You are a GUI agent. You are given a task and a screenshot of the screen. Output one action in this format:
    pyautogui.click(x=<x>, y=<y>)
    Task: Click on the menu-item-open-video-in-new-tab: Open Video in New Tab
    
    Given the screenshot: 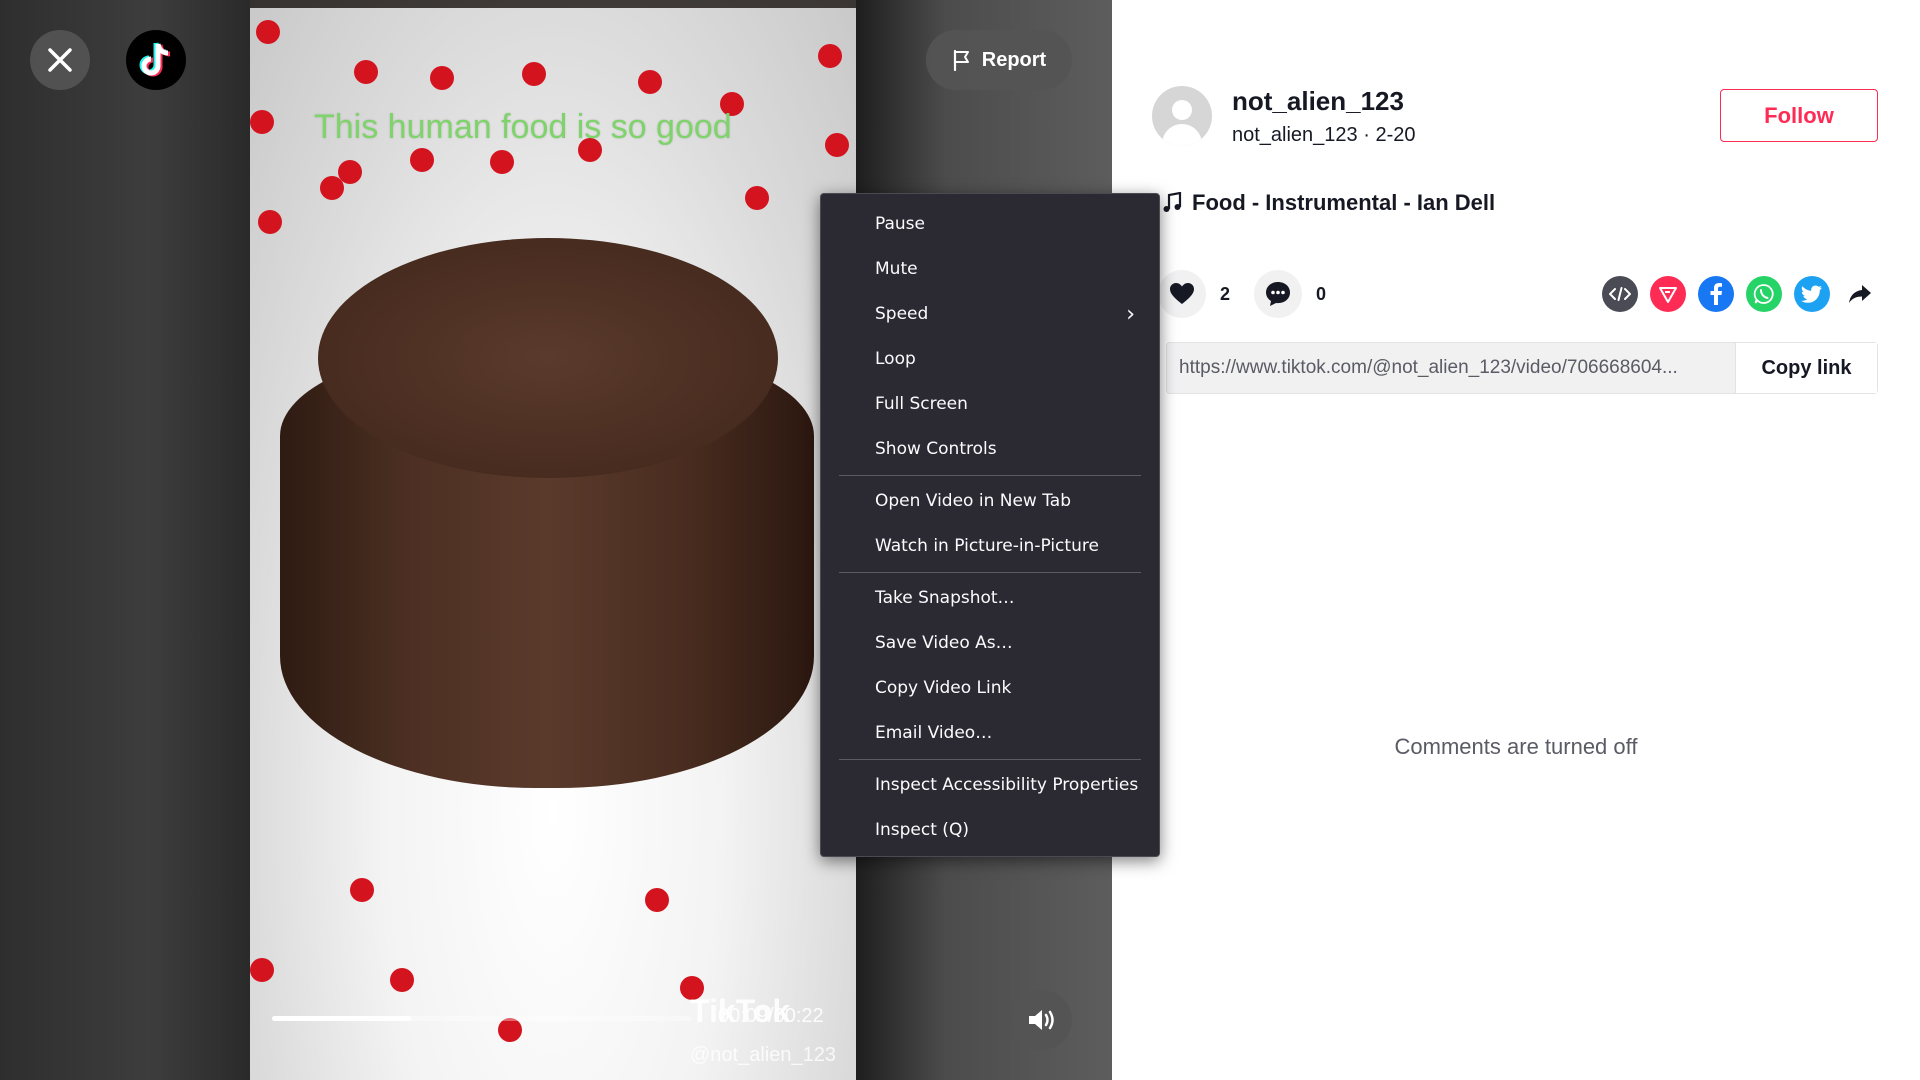 What is the action you would take?
    pyautogui.click(x=990, y=501)
    